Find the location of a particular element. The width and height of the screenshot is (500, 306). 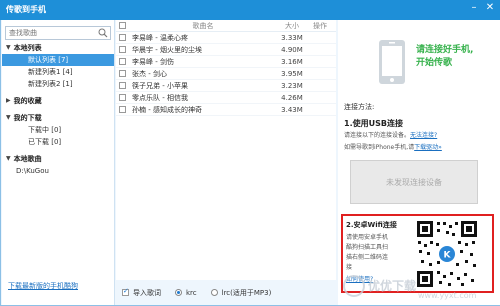

group-local-list: ▼ 本地列表 is located at coordinates (58, 48).